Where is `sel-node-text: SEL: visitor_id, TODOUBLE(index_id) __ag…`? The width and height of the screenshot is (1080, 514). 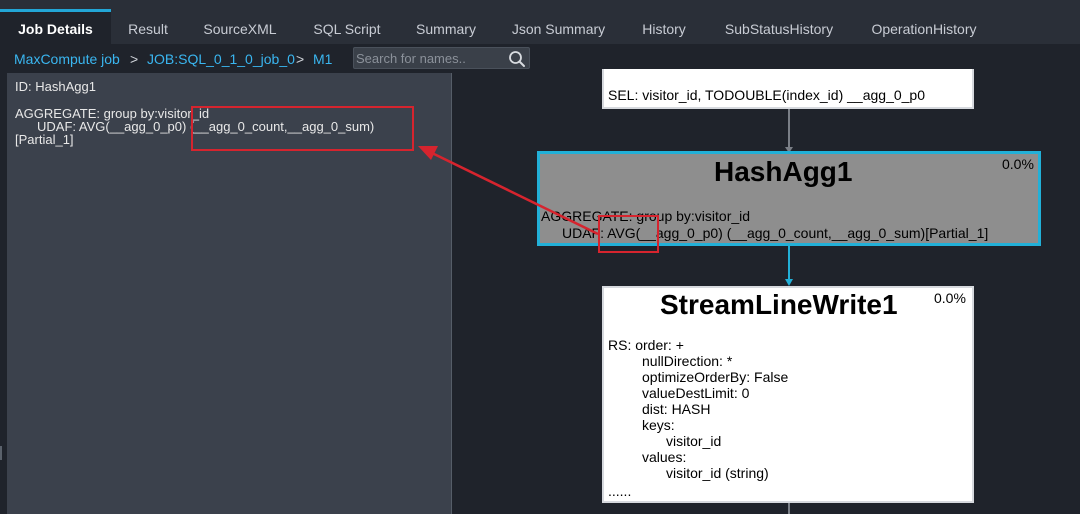 sel-node-text: SEL: visitor_id, TODOUBLE(index_id) __ag… is located at coordinates (766, 95).